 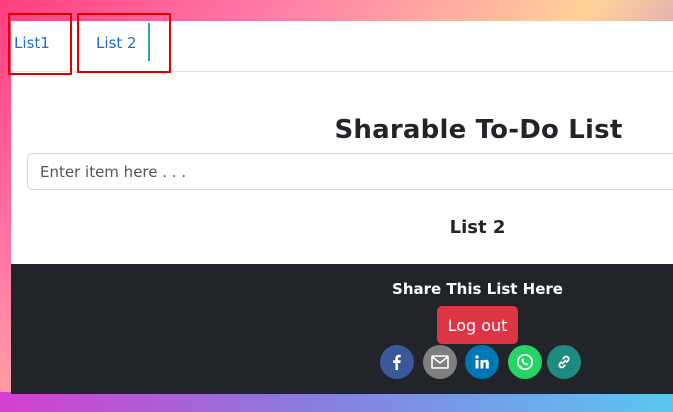 What do you see at coordinates (564, 362) in the screenshot?
I see `link-icon` at bounding box center [564, 362].